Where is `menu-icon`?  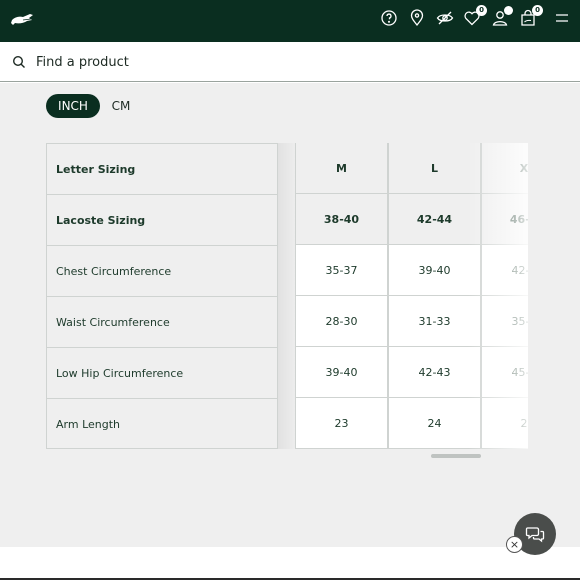 menu-icon is located at coordinates (562, 18).